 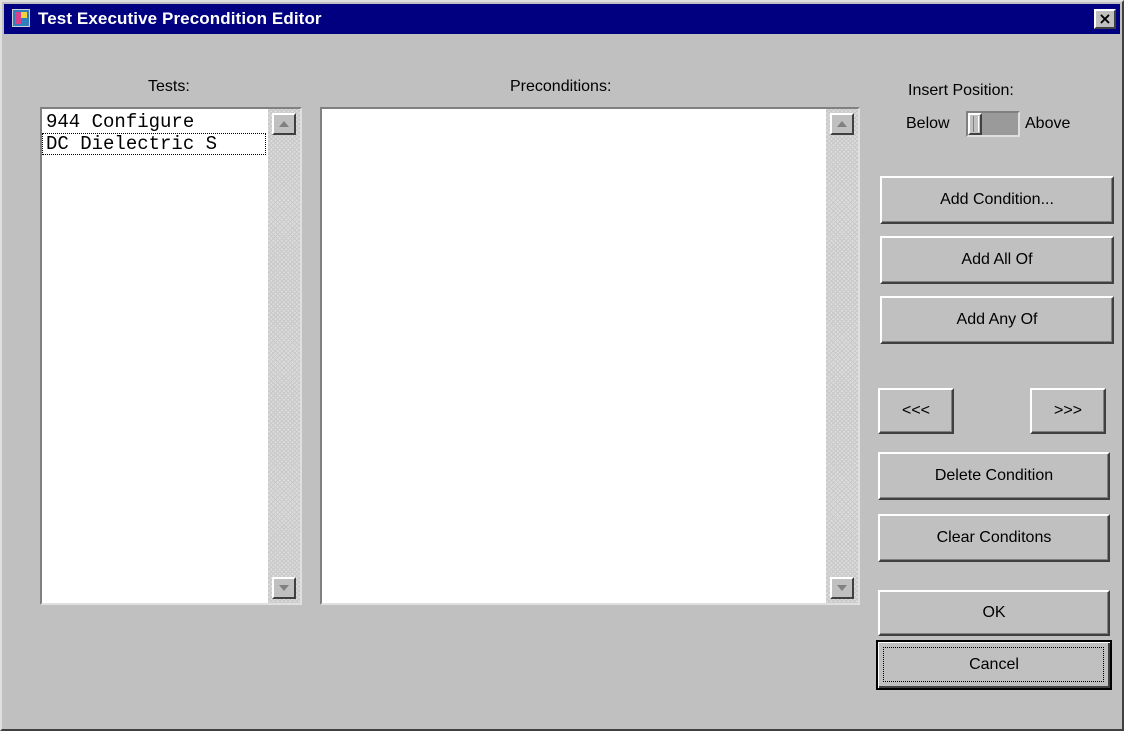 I want to click on tests-scrollbar, so click(x=284, y=356).